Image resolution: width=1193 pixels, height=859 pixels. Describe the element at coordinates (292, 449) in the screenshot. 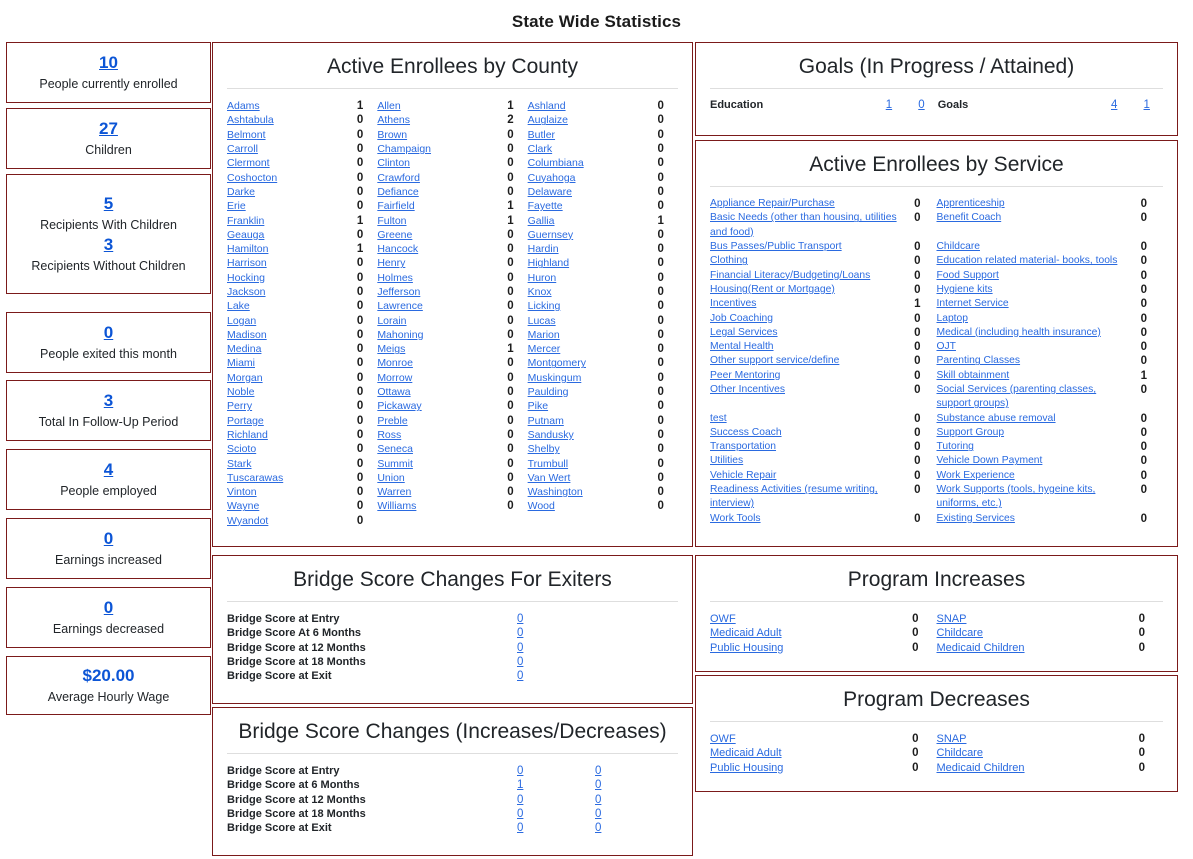

I see `county-link: Scioto` at that location.